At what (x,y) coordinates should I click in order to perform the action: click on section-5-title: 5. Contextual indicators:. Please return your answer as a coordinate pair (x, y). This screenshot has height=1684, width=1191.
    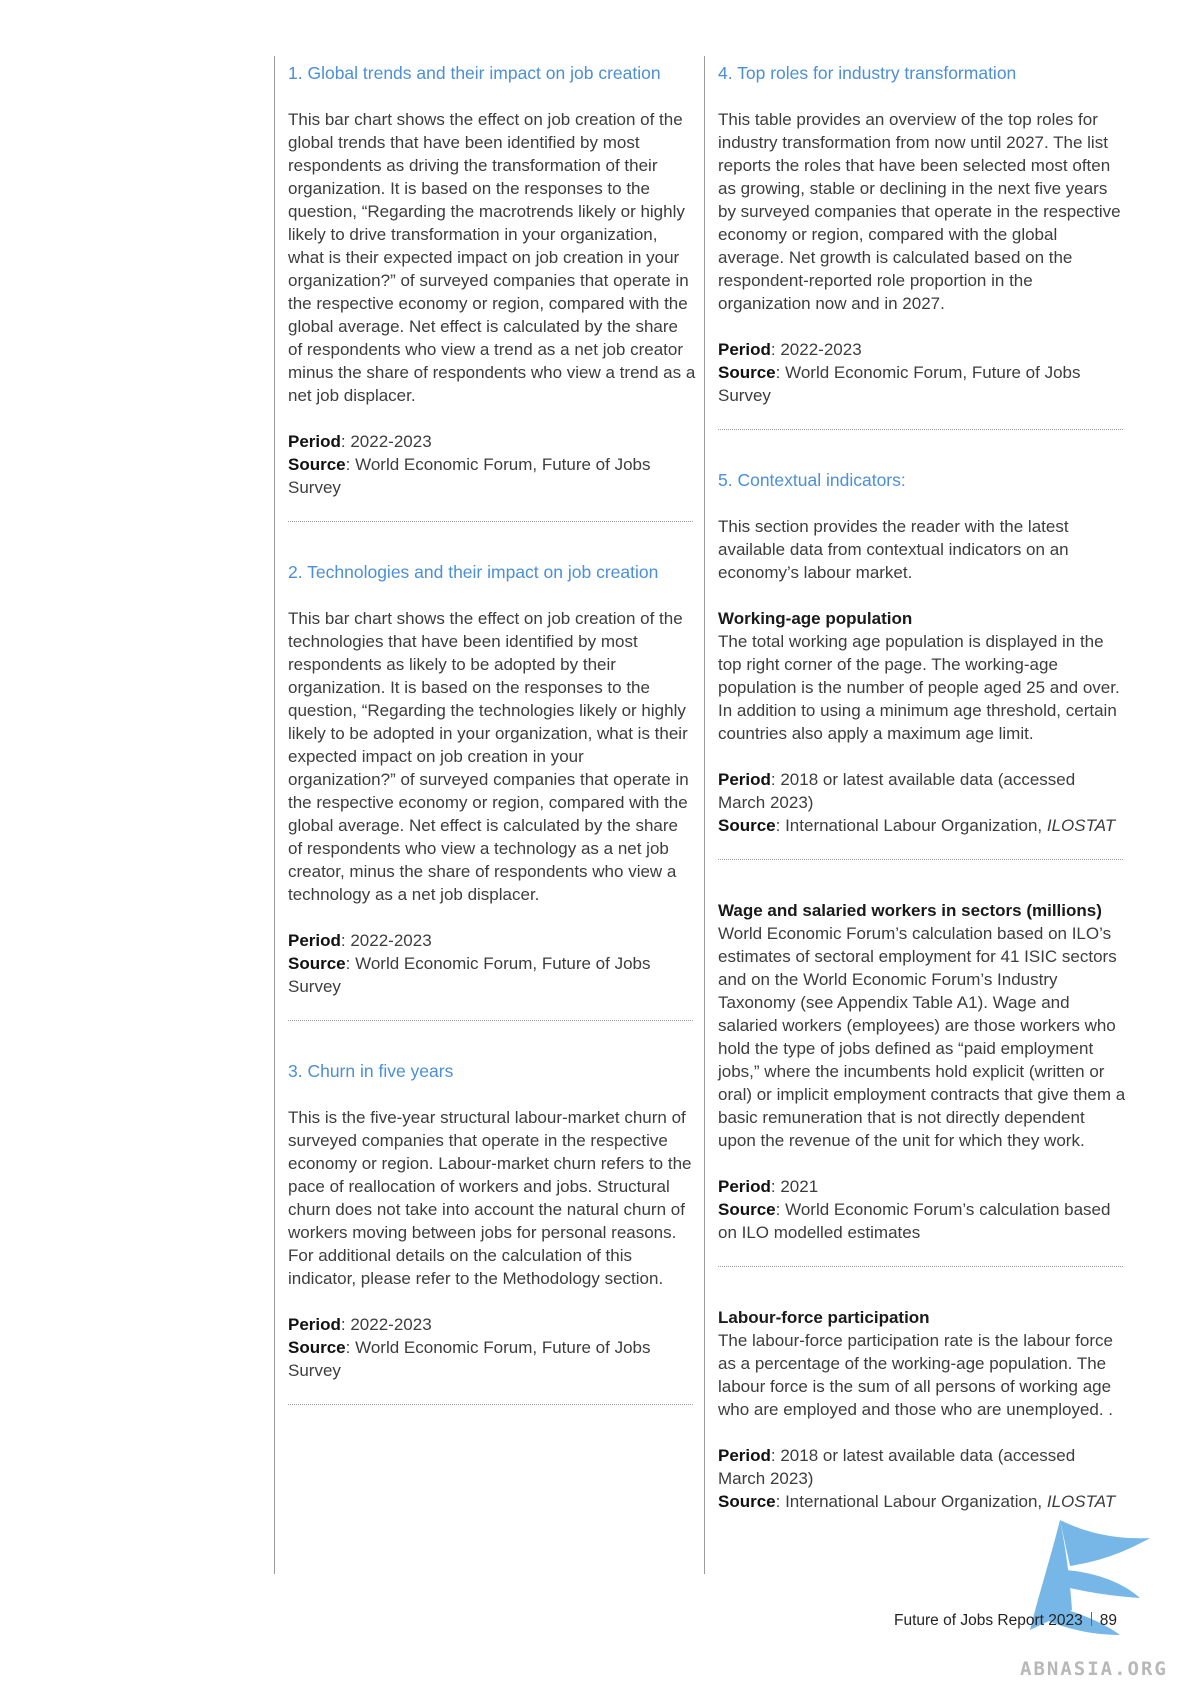
    Looking at the image, I should click on (812, 480).